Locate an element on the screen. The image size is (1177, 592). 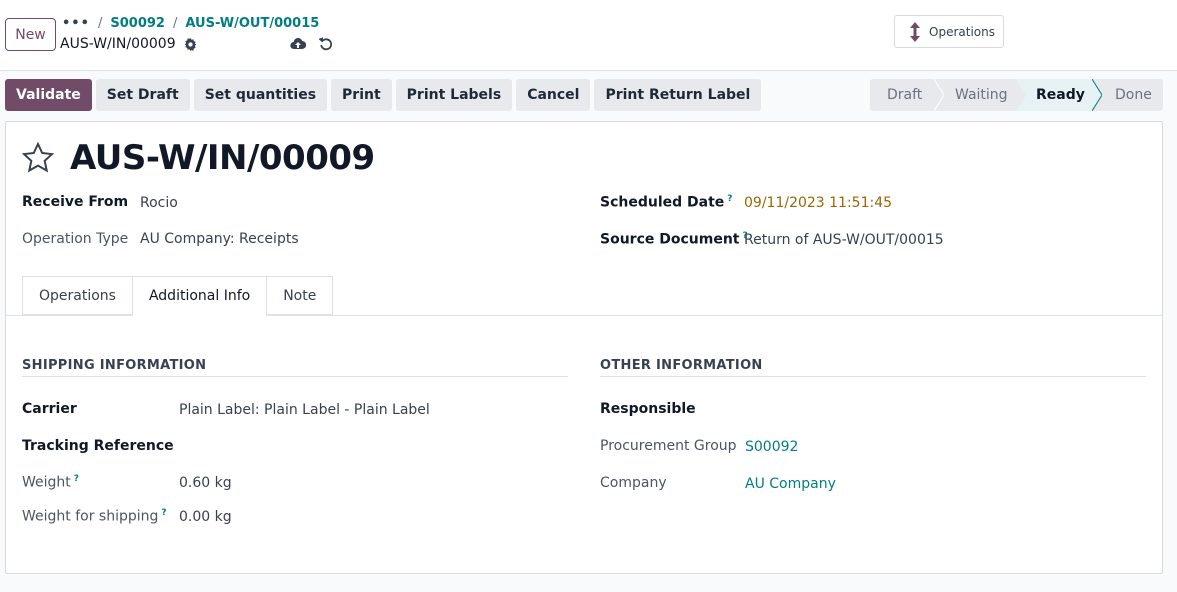
tab-note: Note is located at coordinates (300, 295).